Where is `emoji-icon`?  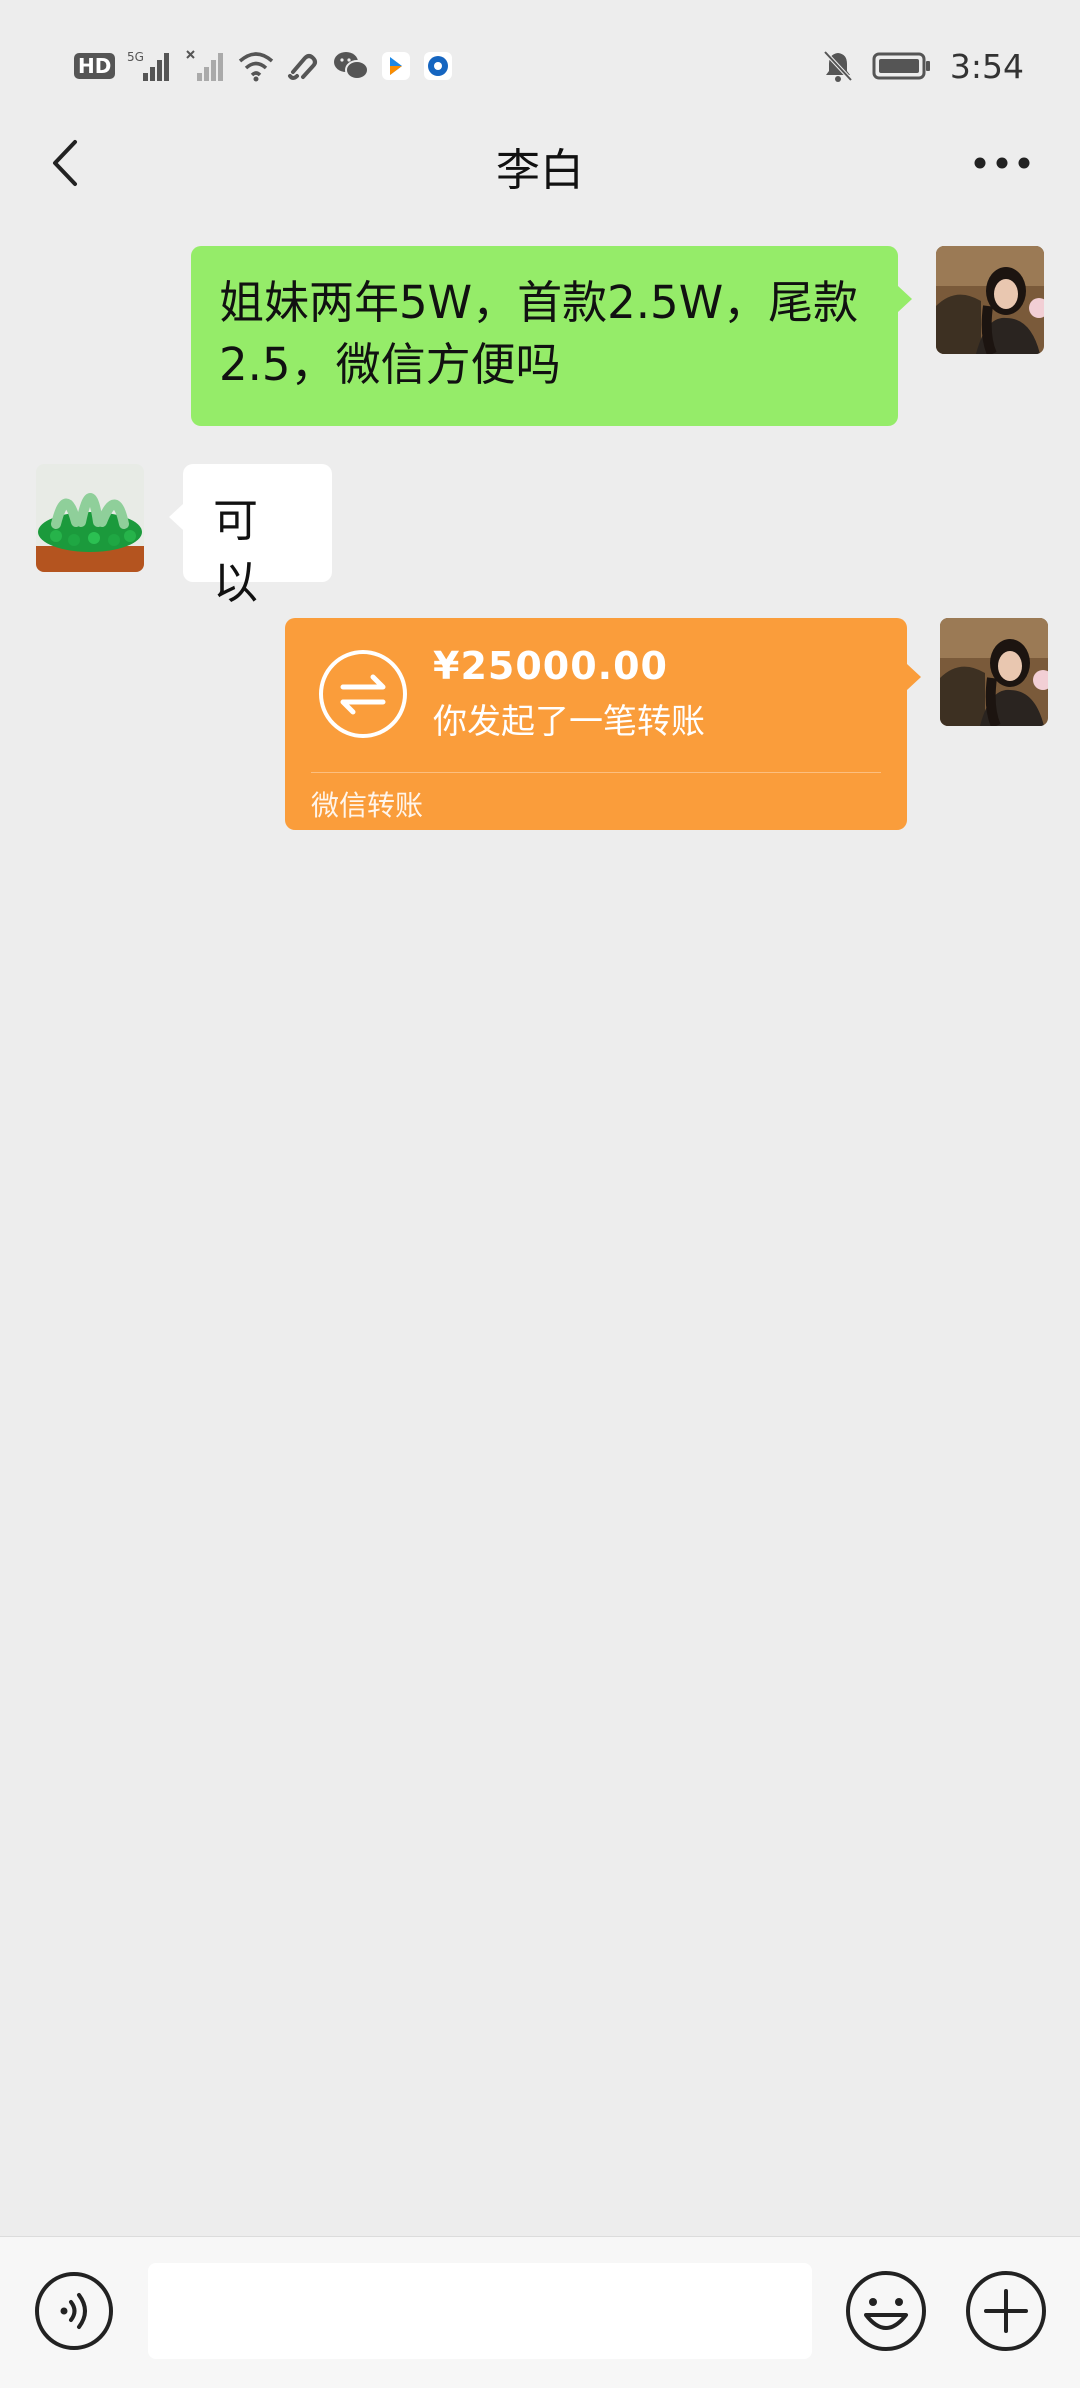
emoji-icon is located at coordinates (886, 2311).